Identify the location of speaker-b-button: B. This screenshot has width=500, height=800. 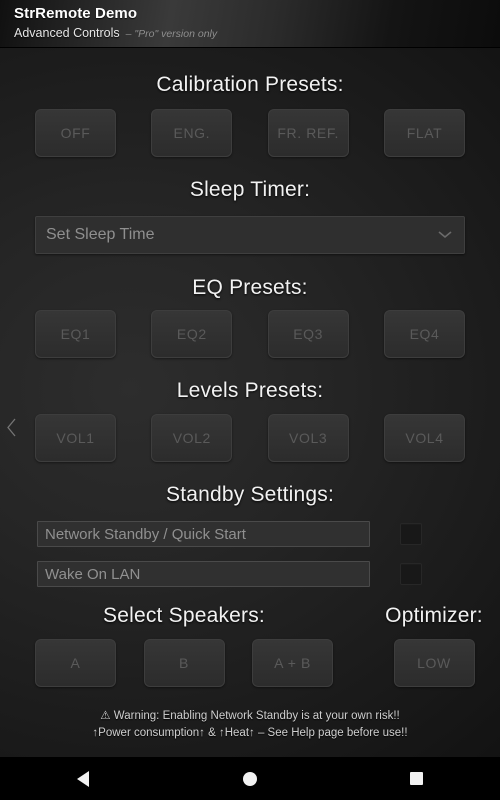
(184, 663).